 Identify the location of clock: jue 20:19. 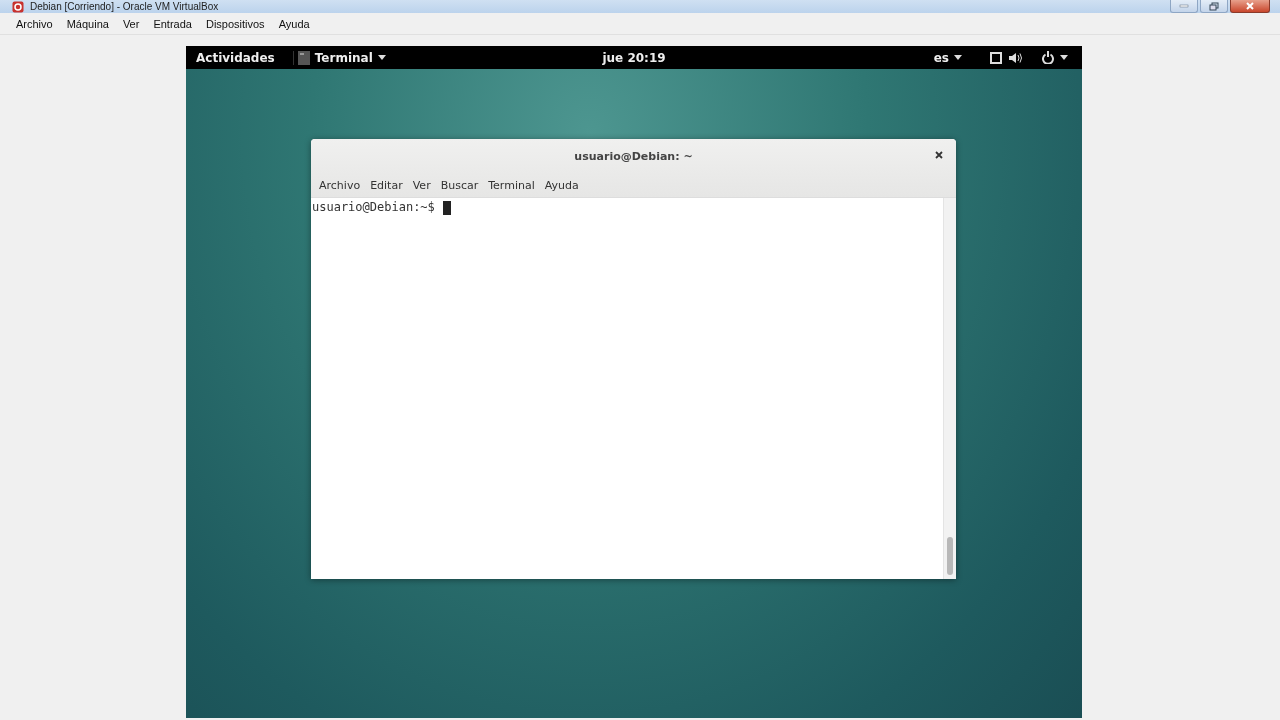
(634, 57).